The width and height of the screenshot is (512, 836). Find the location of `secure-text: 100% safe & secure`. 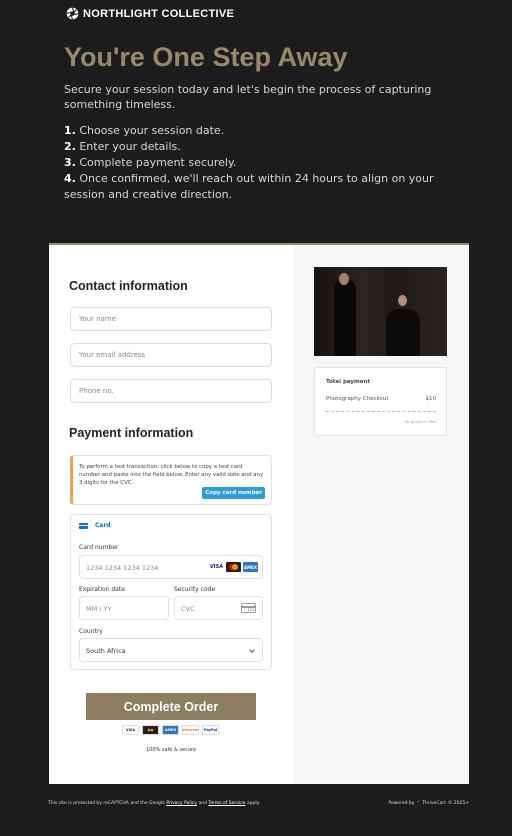

secure-text: 100% safe & secure is located at coordinates (171, 750).